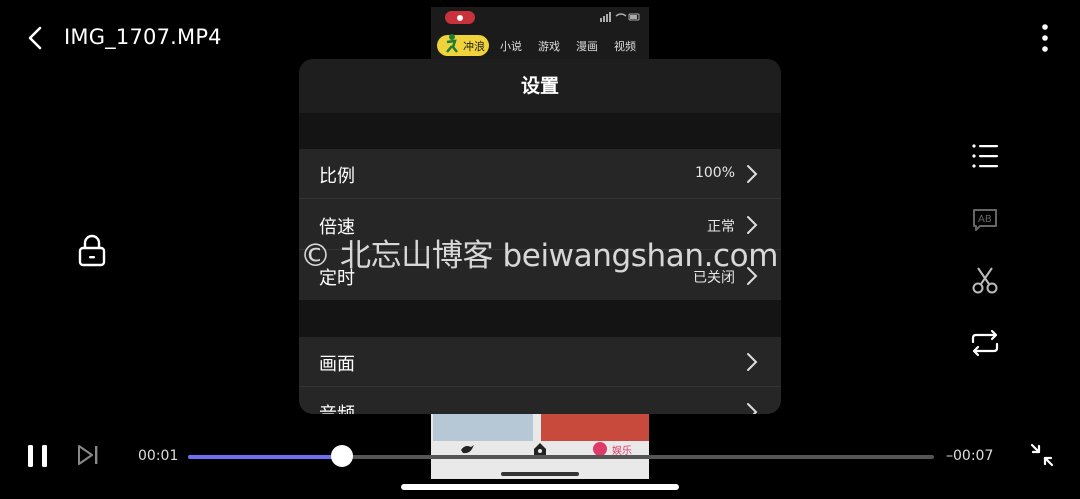 The height and width of the screenshot is (499, 1080). I want to click on skip-next-icon, so click(88, 455).